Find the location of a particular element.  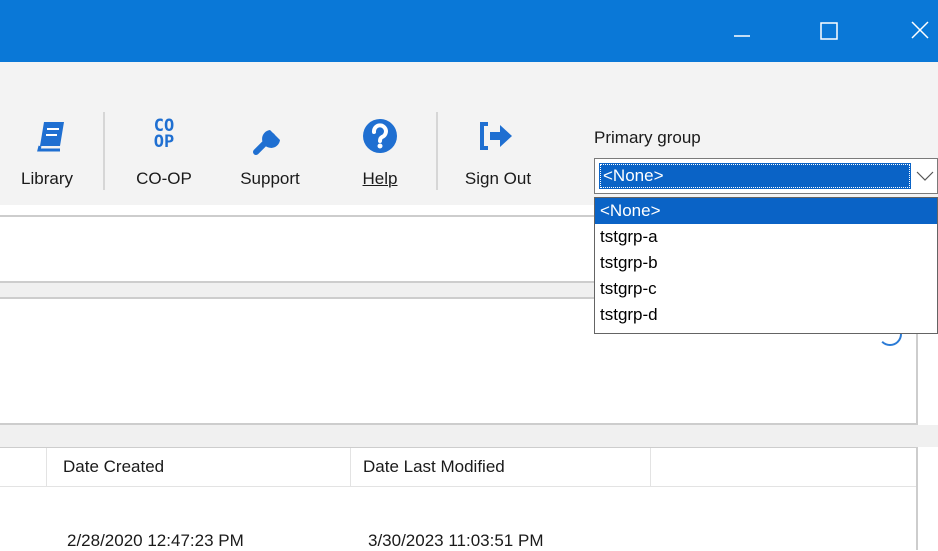

maximize-button is located at coordinates (830, 31).